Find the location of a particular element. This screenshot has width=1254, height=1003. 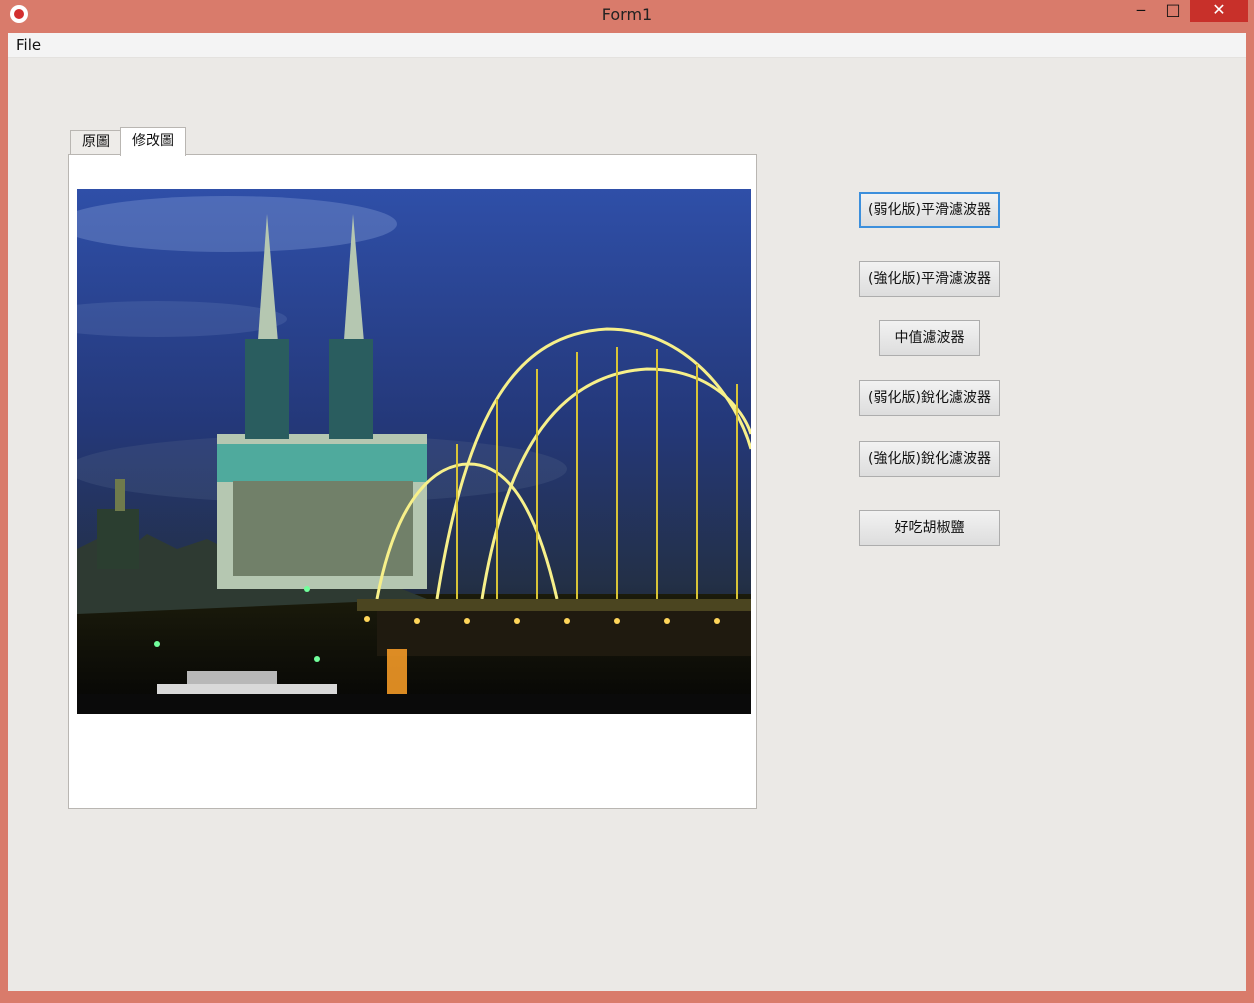

strong-sharpening-filter-button: (強化版)銳化濾波器 is located at coordinates (929, 459).